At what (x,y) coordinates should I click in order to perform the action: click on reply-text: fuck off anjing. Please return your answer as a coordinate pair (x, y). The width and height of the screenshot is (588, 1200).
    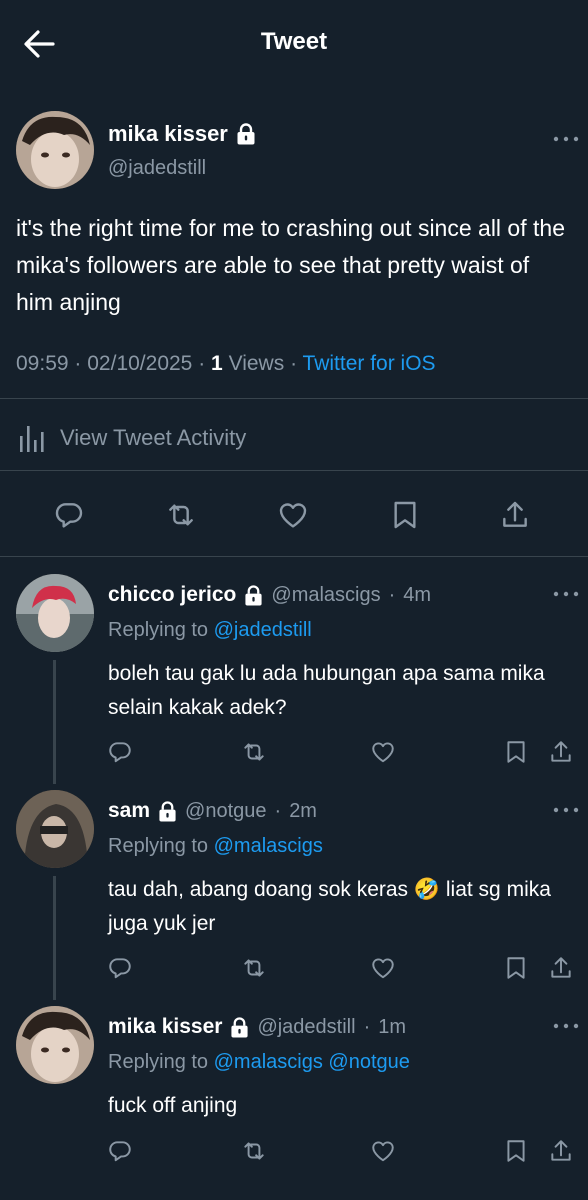
    Looking at the image, I should click on (173, 1105).